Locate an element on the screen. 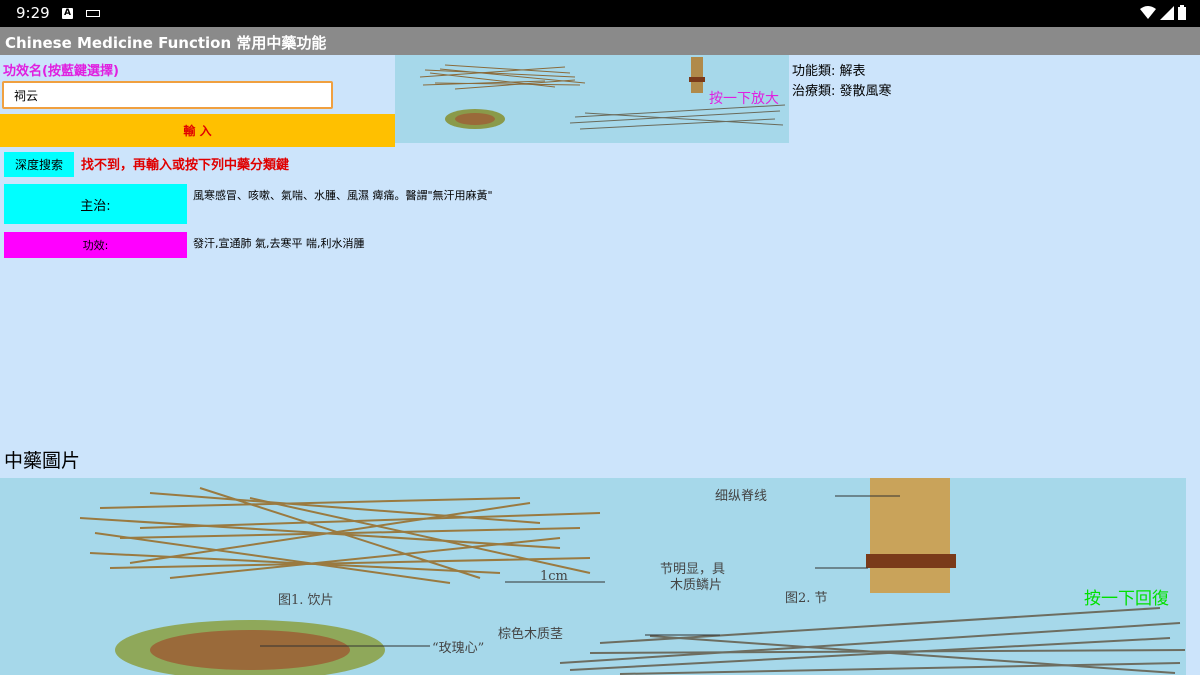 The height and width of the screenshot is (675, 1200). main-treatment-text: 風寒感冒、咳嗽、氣喘、水腫、風濕 痺痛。醫謂"無汗用麻黃" is located at coordinates (343, 195).